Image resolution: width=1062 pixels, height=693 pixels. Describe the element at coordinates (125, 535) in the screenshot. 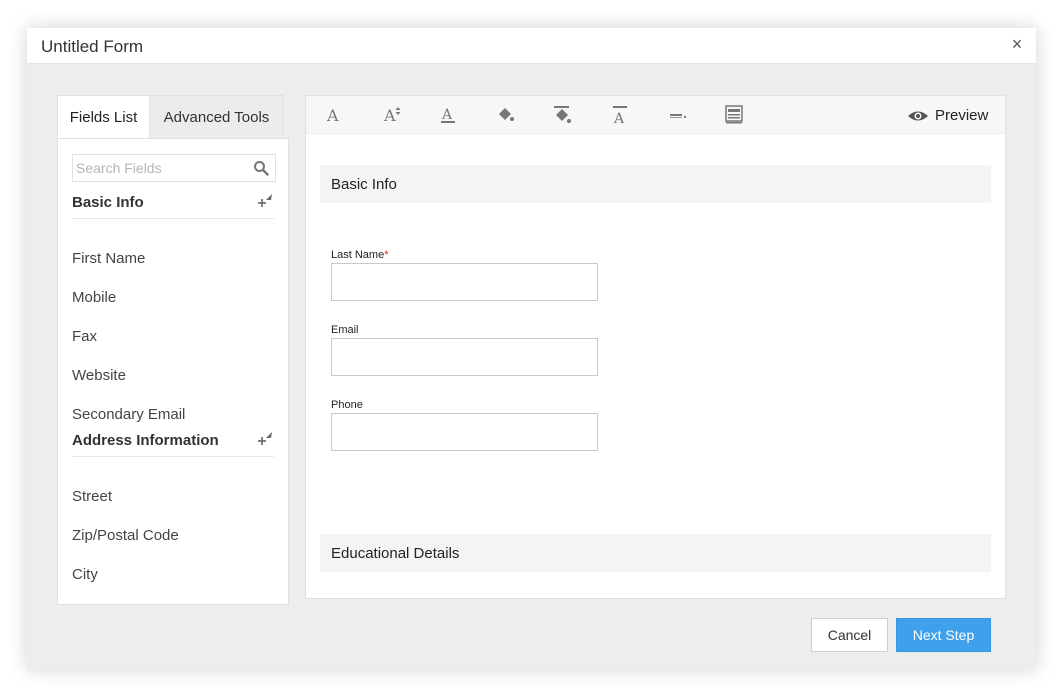

I see `field-item: Zip/Postal Code` at that location.